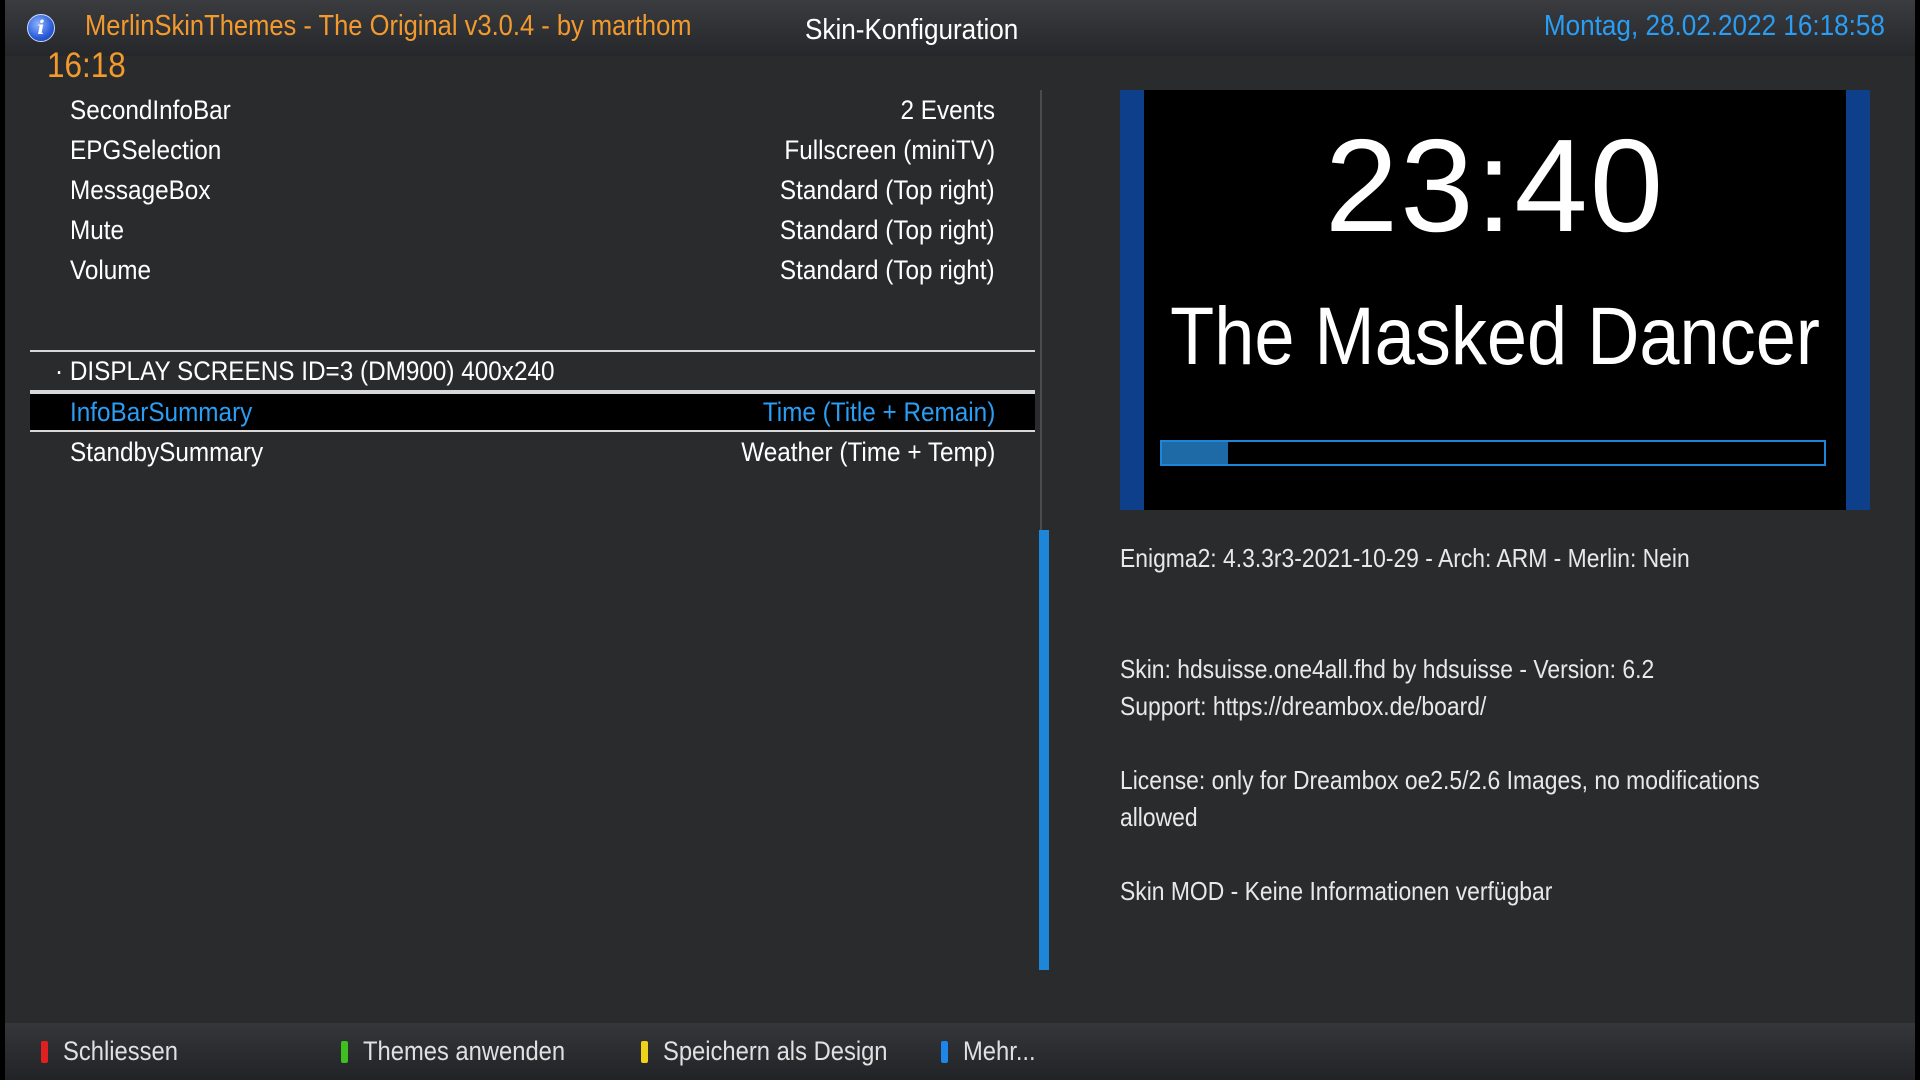 The image size is (1920, 1080). I want to click on setting-label: MessageBox, so click(140, 190).